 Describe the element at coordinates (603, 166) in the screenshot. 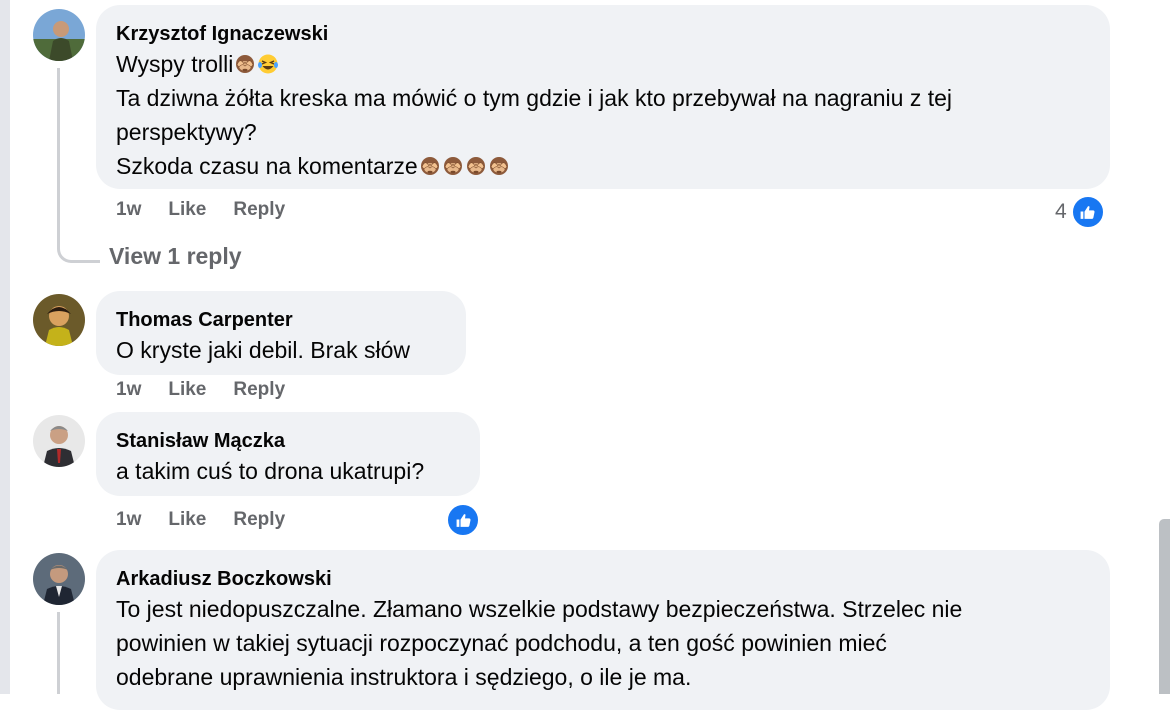

I see `comment-line: Szkoda czasu na komentarze` at that location.